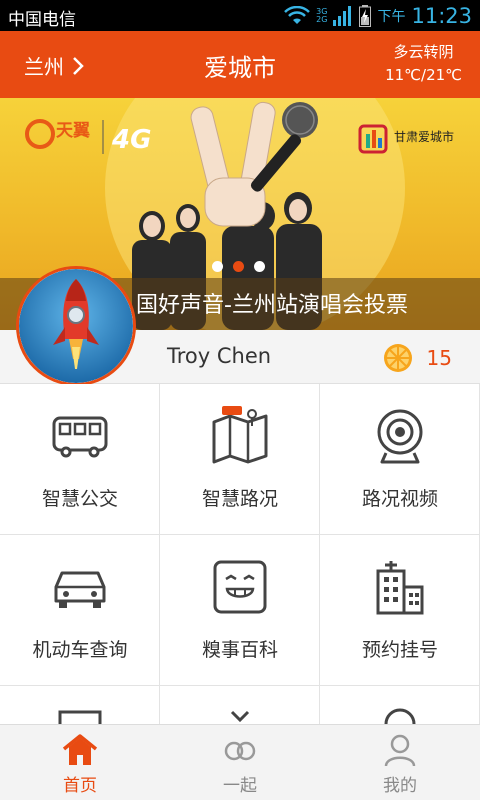 The width and height of the screenshot is (480, 800). I want to click on grid-item-label: 路况视频, so click(399, 499).